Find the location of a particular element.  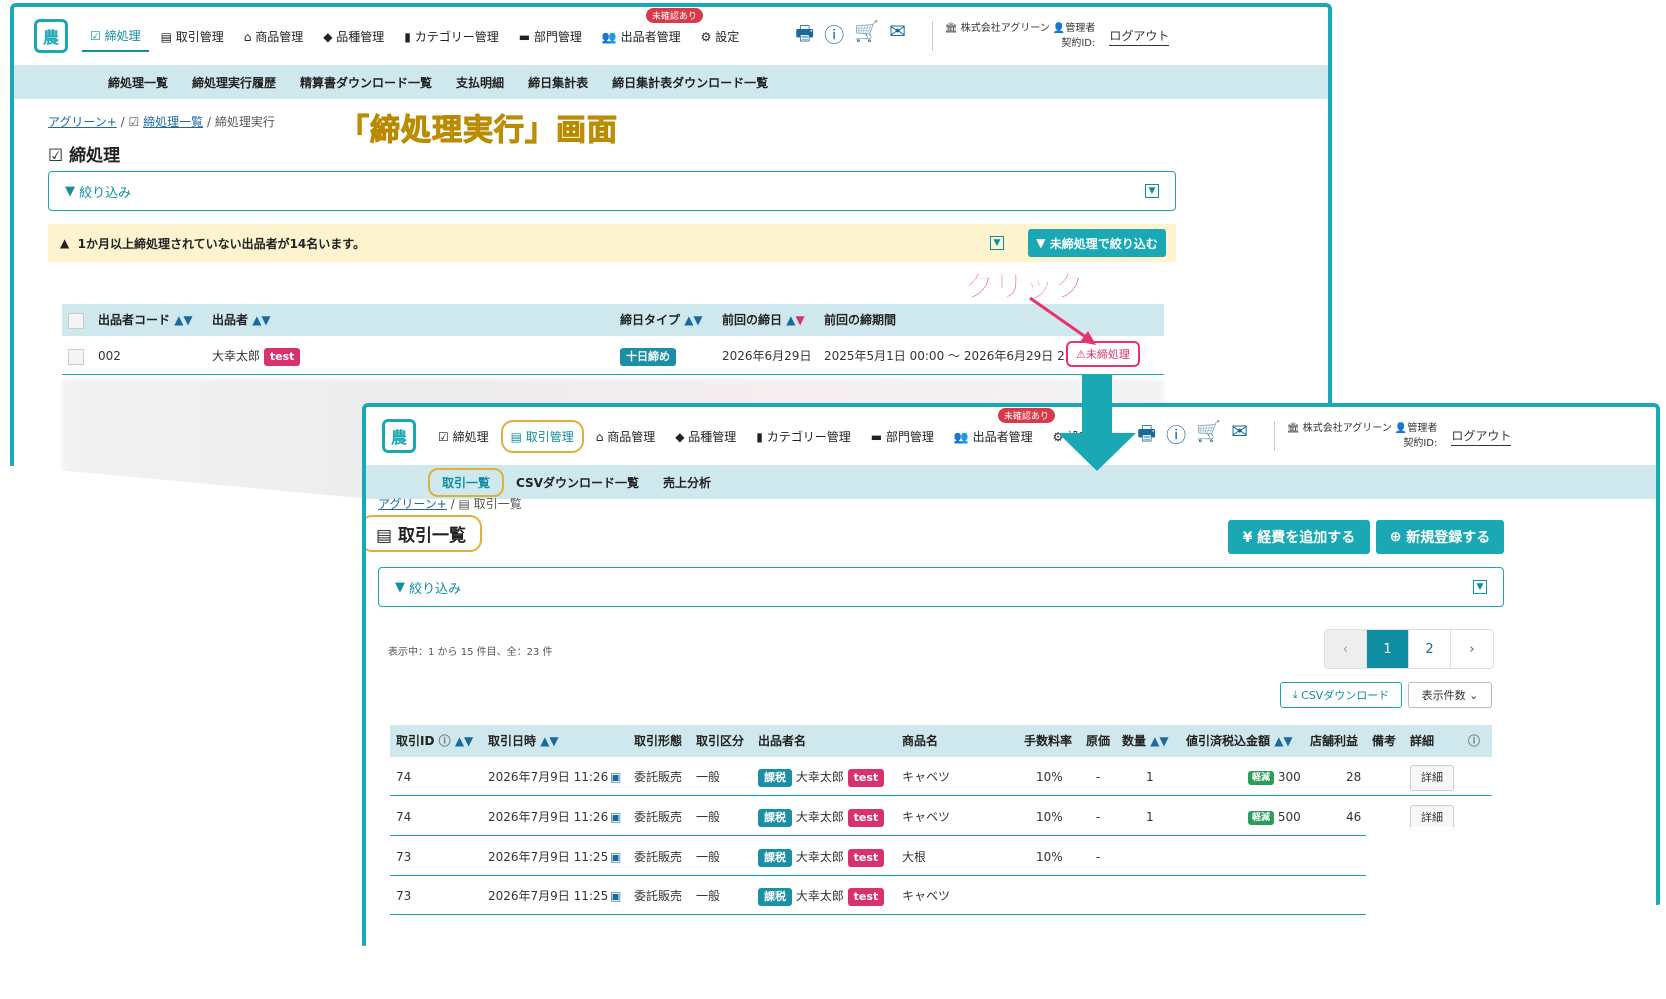

sort-desc-icon: ▼ is located at coordinates (799, 320).